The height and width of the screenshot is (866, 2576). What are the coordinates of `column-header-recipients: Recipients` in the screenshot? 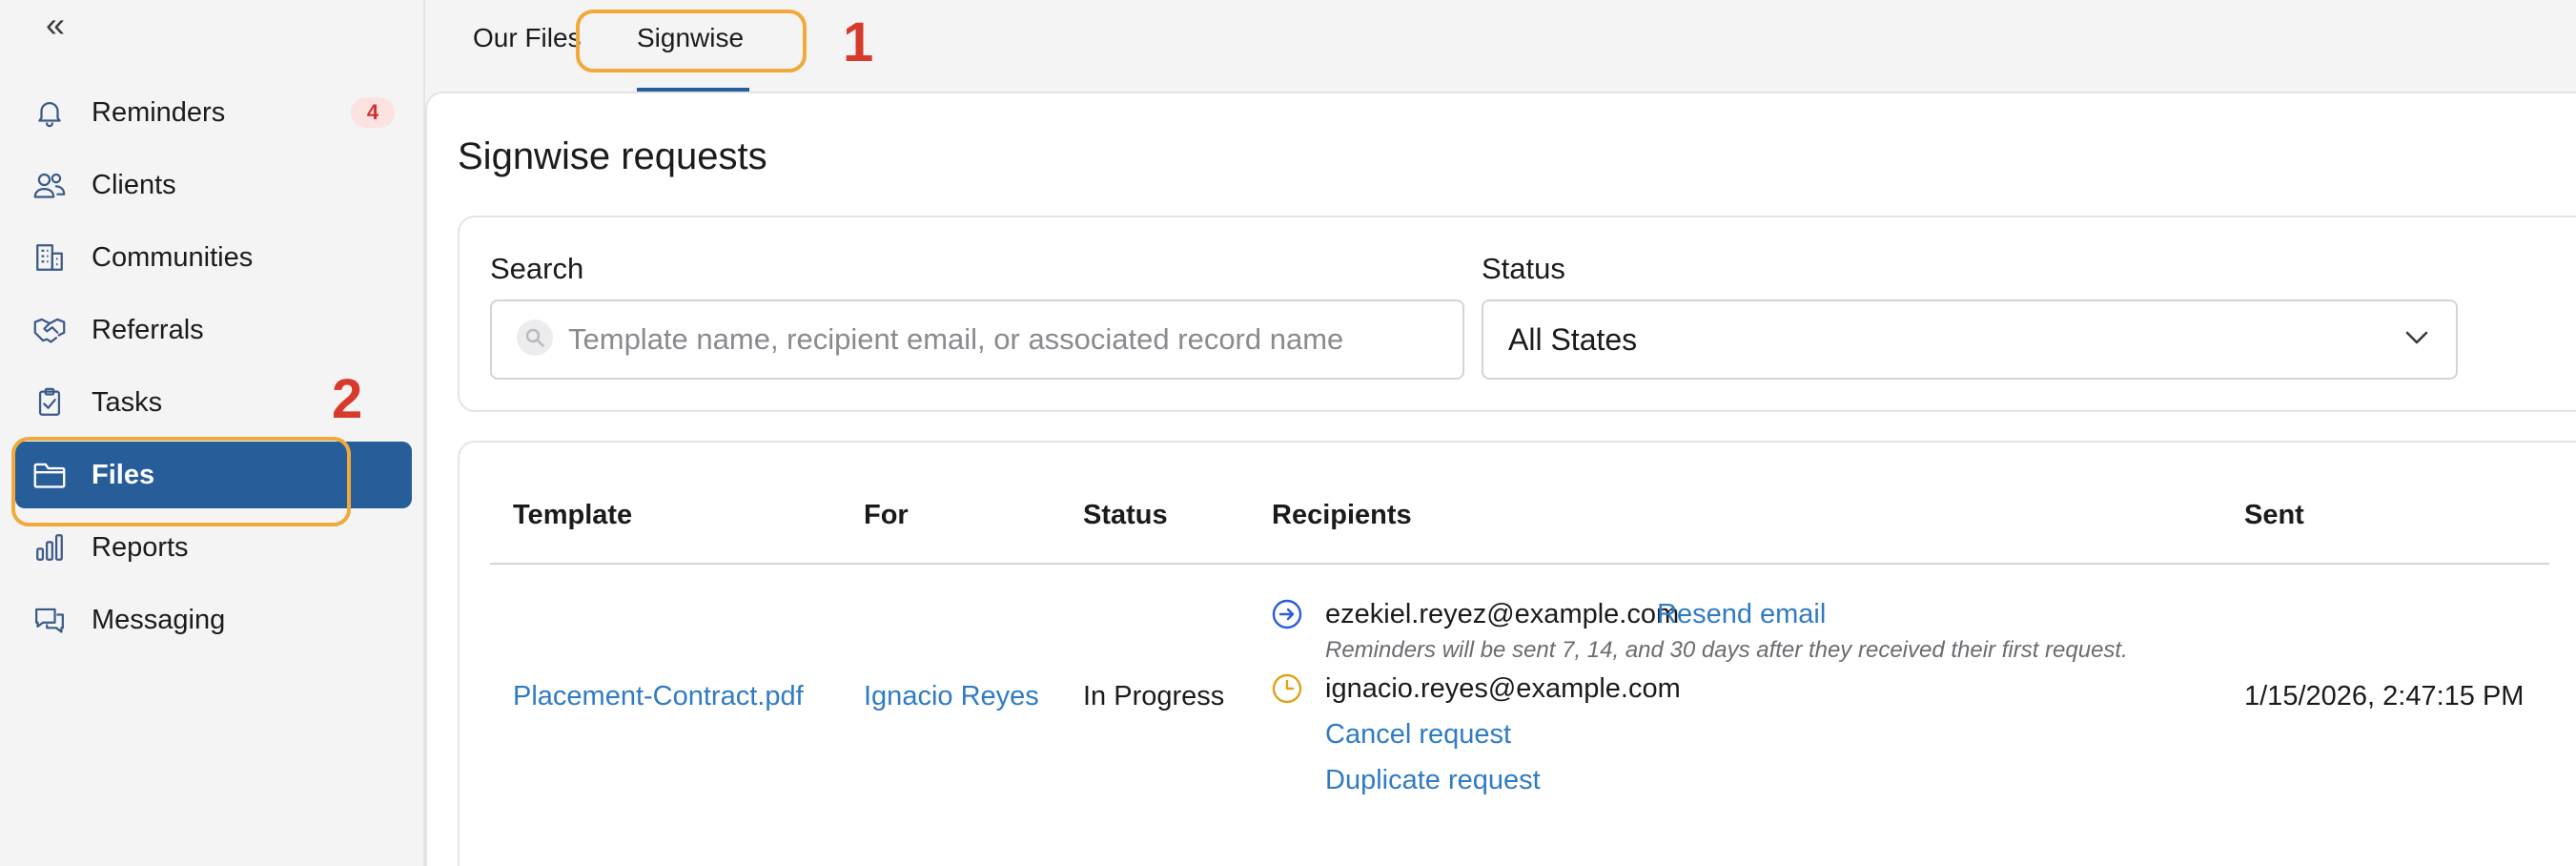 It's located at (1342, 515).